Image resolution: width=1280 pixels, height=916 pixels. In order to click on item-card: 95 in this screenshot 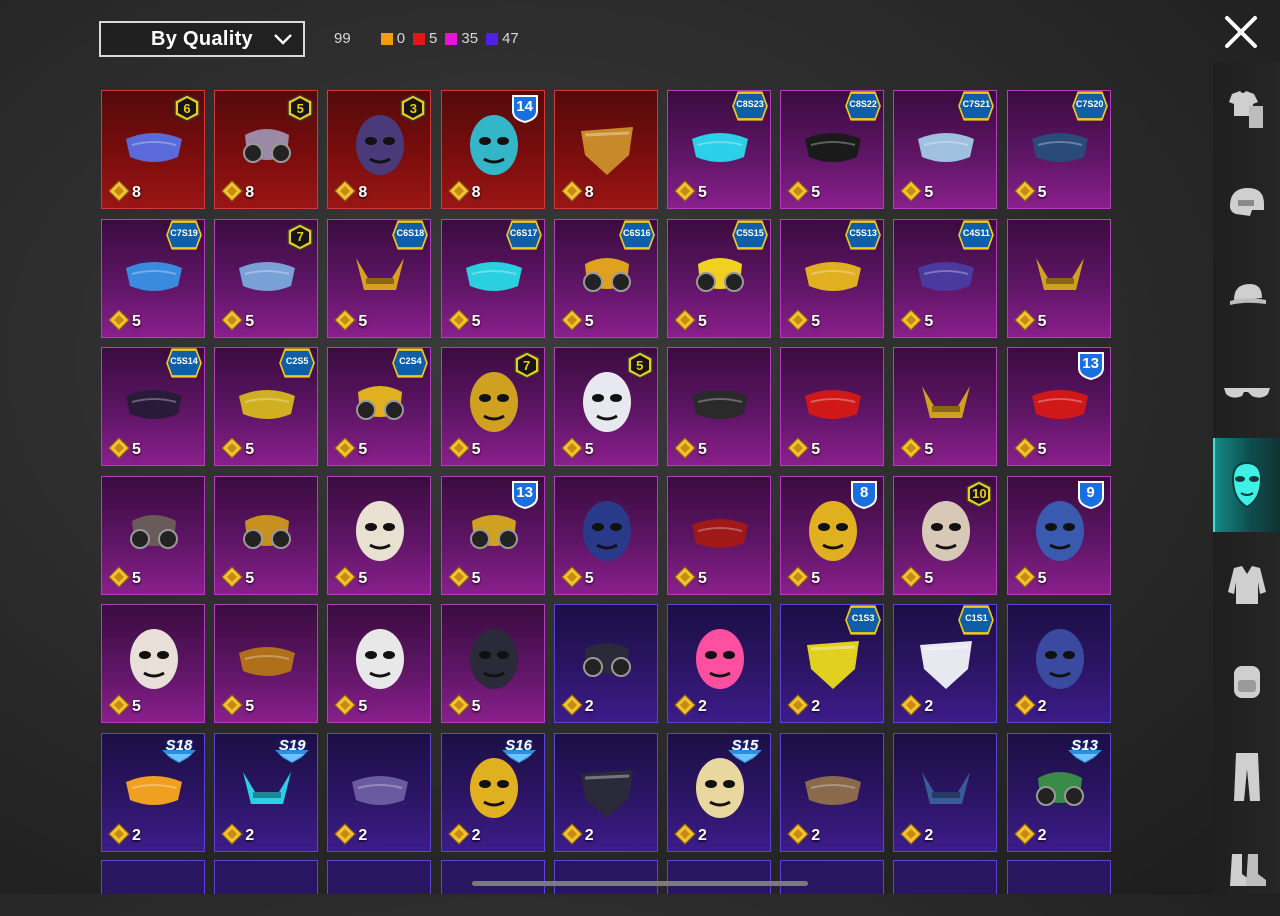, I will do `click(1058, 535)`.